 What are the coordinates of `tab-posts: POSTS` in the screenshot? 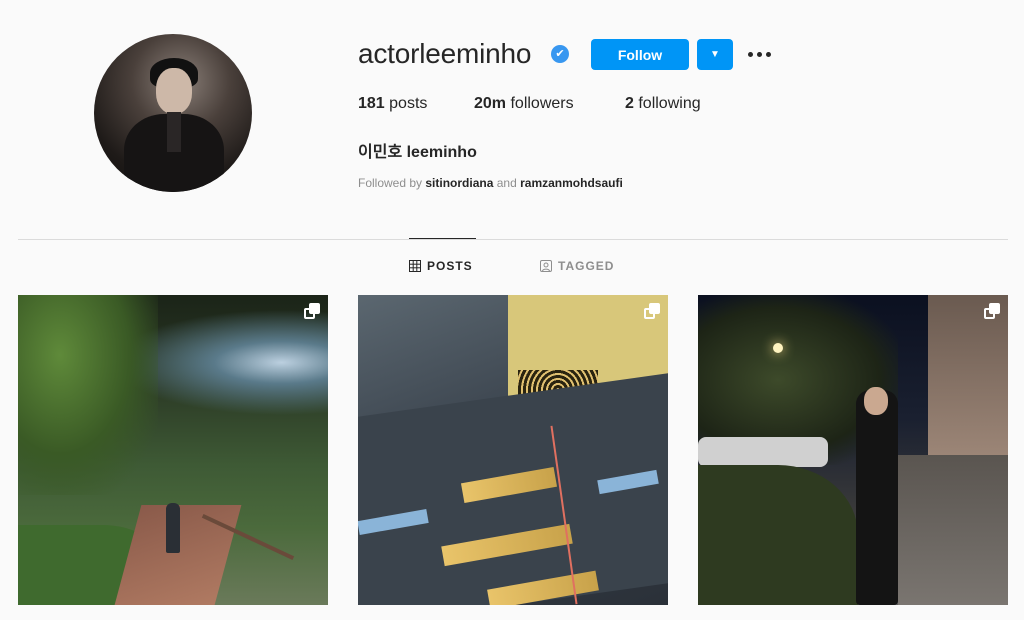 It's located at (441, 266).